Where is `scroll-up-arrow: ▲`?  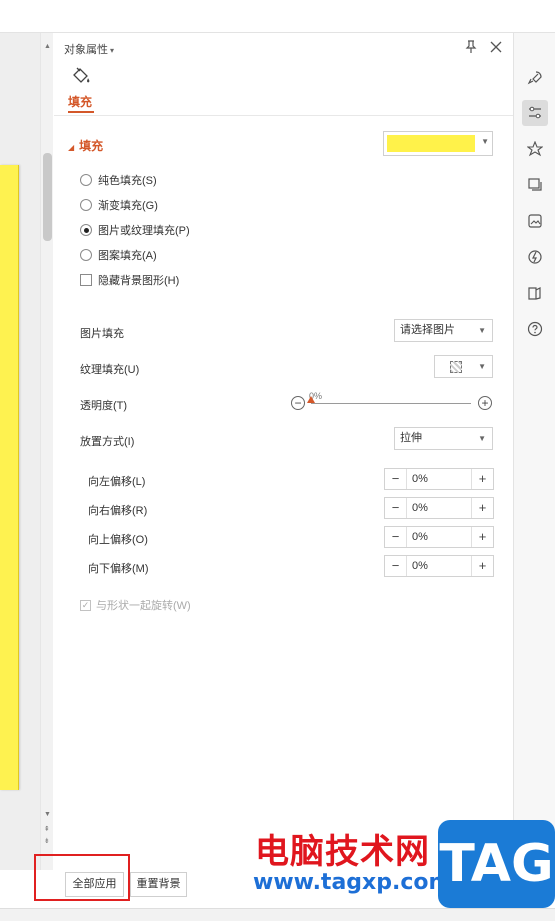
scroll-up-arrow: ▲ is located at coordinates (47, 47).